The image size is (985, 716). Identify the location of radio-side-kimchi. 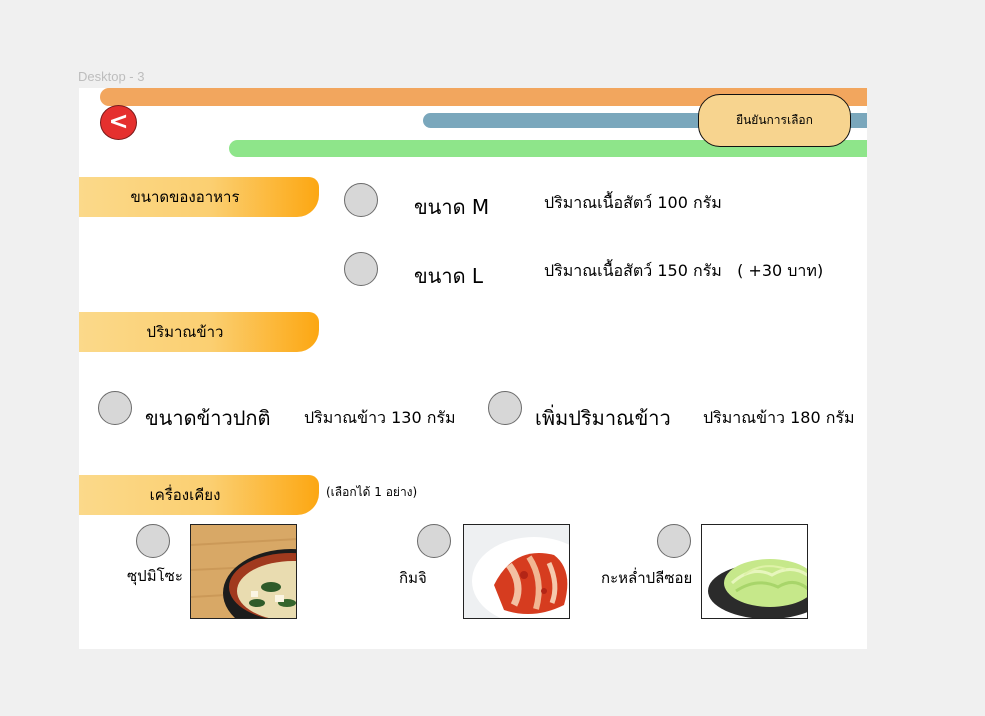
(434, 541).